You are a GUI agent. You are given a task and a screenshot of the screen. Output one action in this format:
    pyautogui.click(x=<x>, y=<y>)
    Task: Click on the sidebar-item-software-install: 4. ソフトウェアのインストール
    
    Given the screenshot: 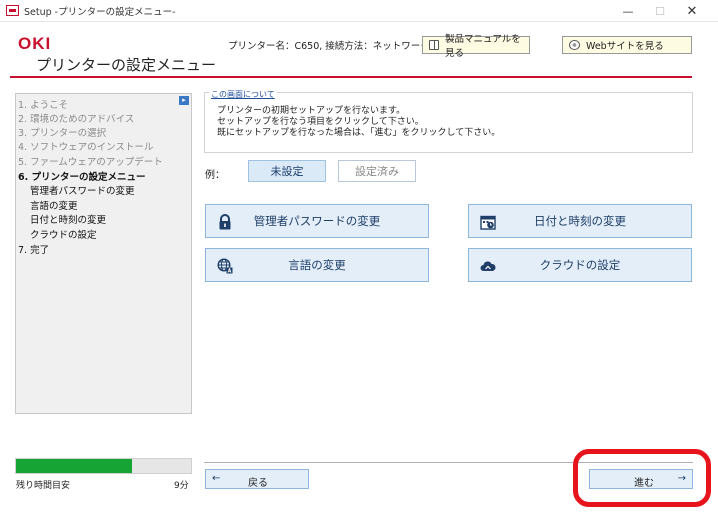 What is the action you would take?
    pyautogui.click(x=86, y=147)
    